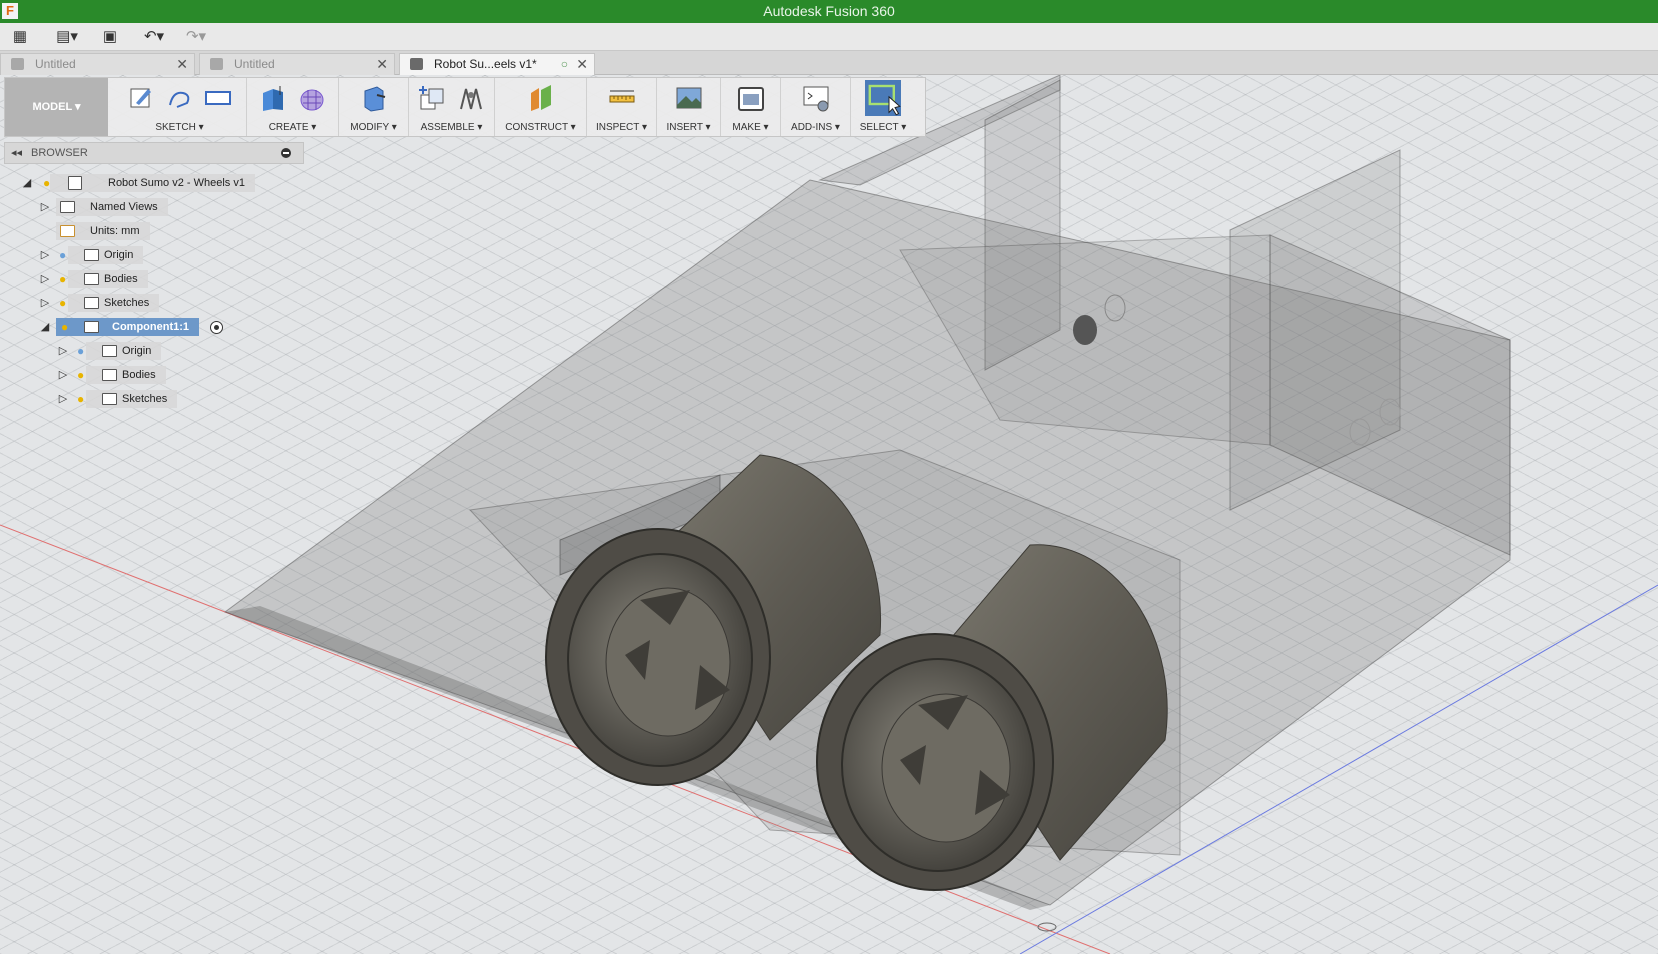 Image resolution: width=1658 pixels, height=954 pixels. I want to click on sketch-group: SKETCH ▾, so click(180, 107).